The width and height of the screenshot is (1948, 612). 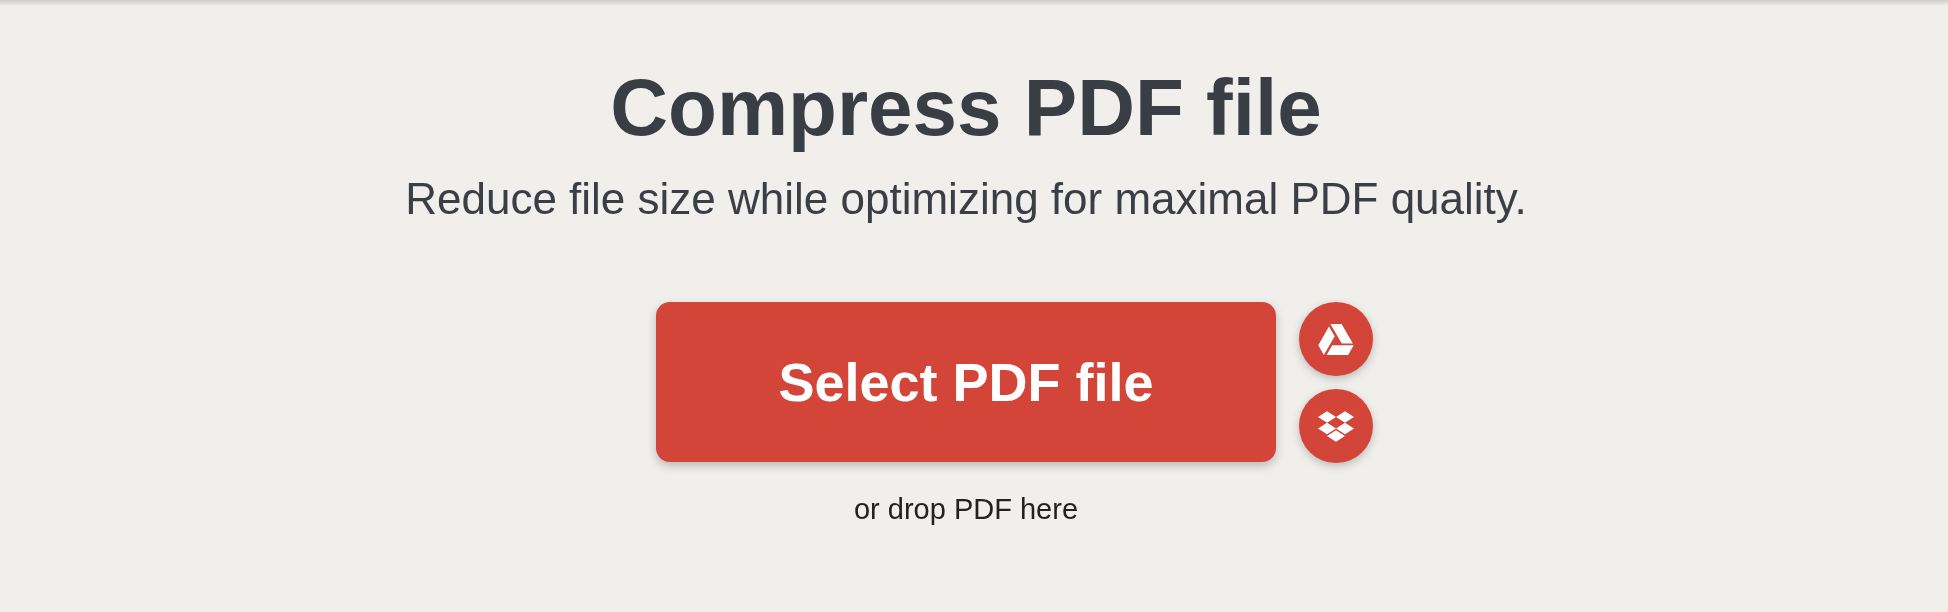 I want to click on triangle-icon, so click(x=1336, y=339).